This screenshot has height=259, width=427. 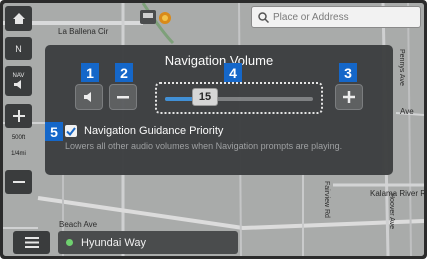 I want to click on menu-icon, so click(x=31, y=242).